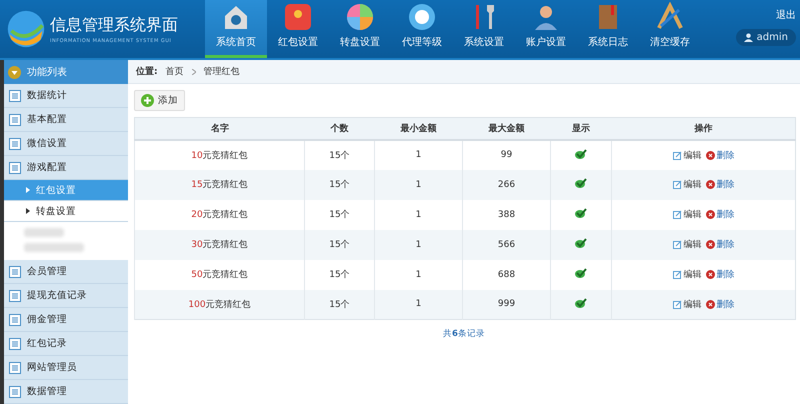 This screenshot has width=800, height=404. Describe the element at coordinates (339, 305) in the screenshot. I see `table-cell: 15个` at that location.